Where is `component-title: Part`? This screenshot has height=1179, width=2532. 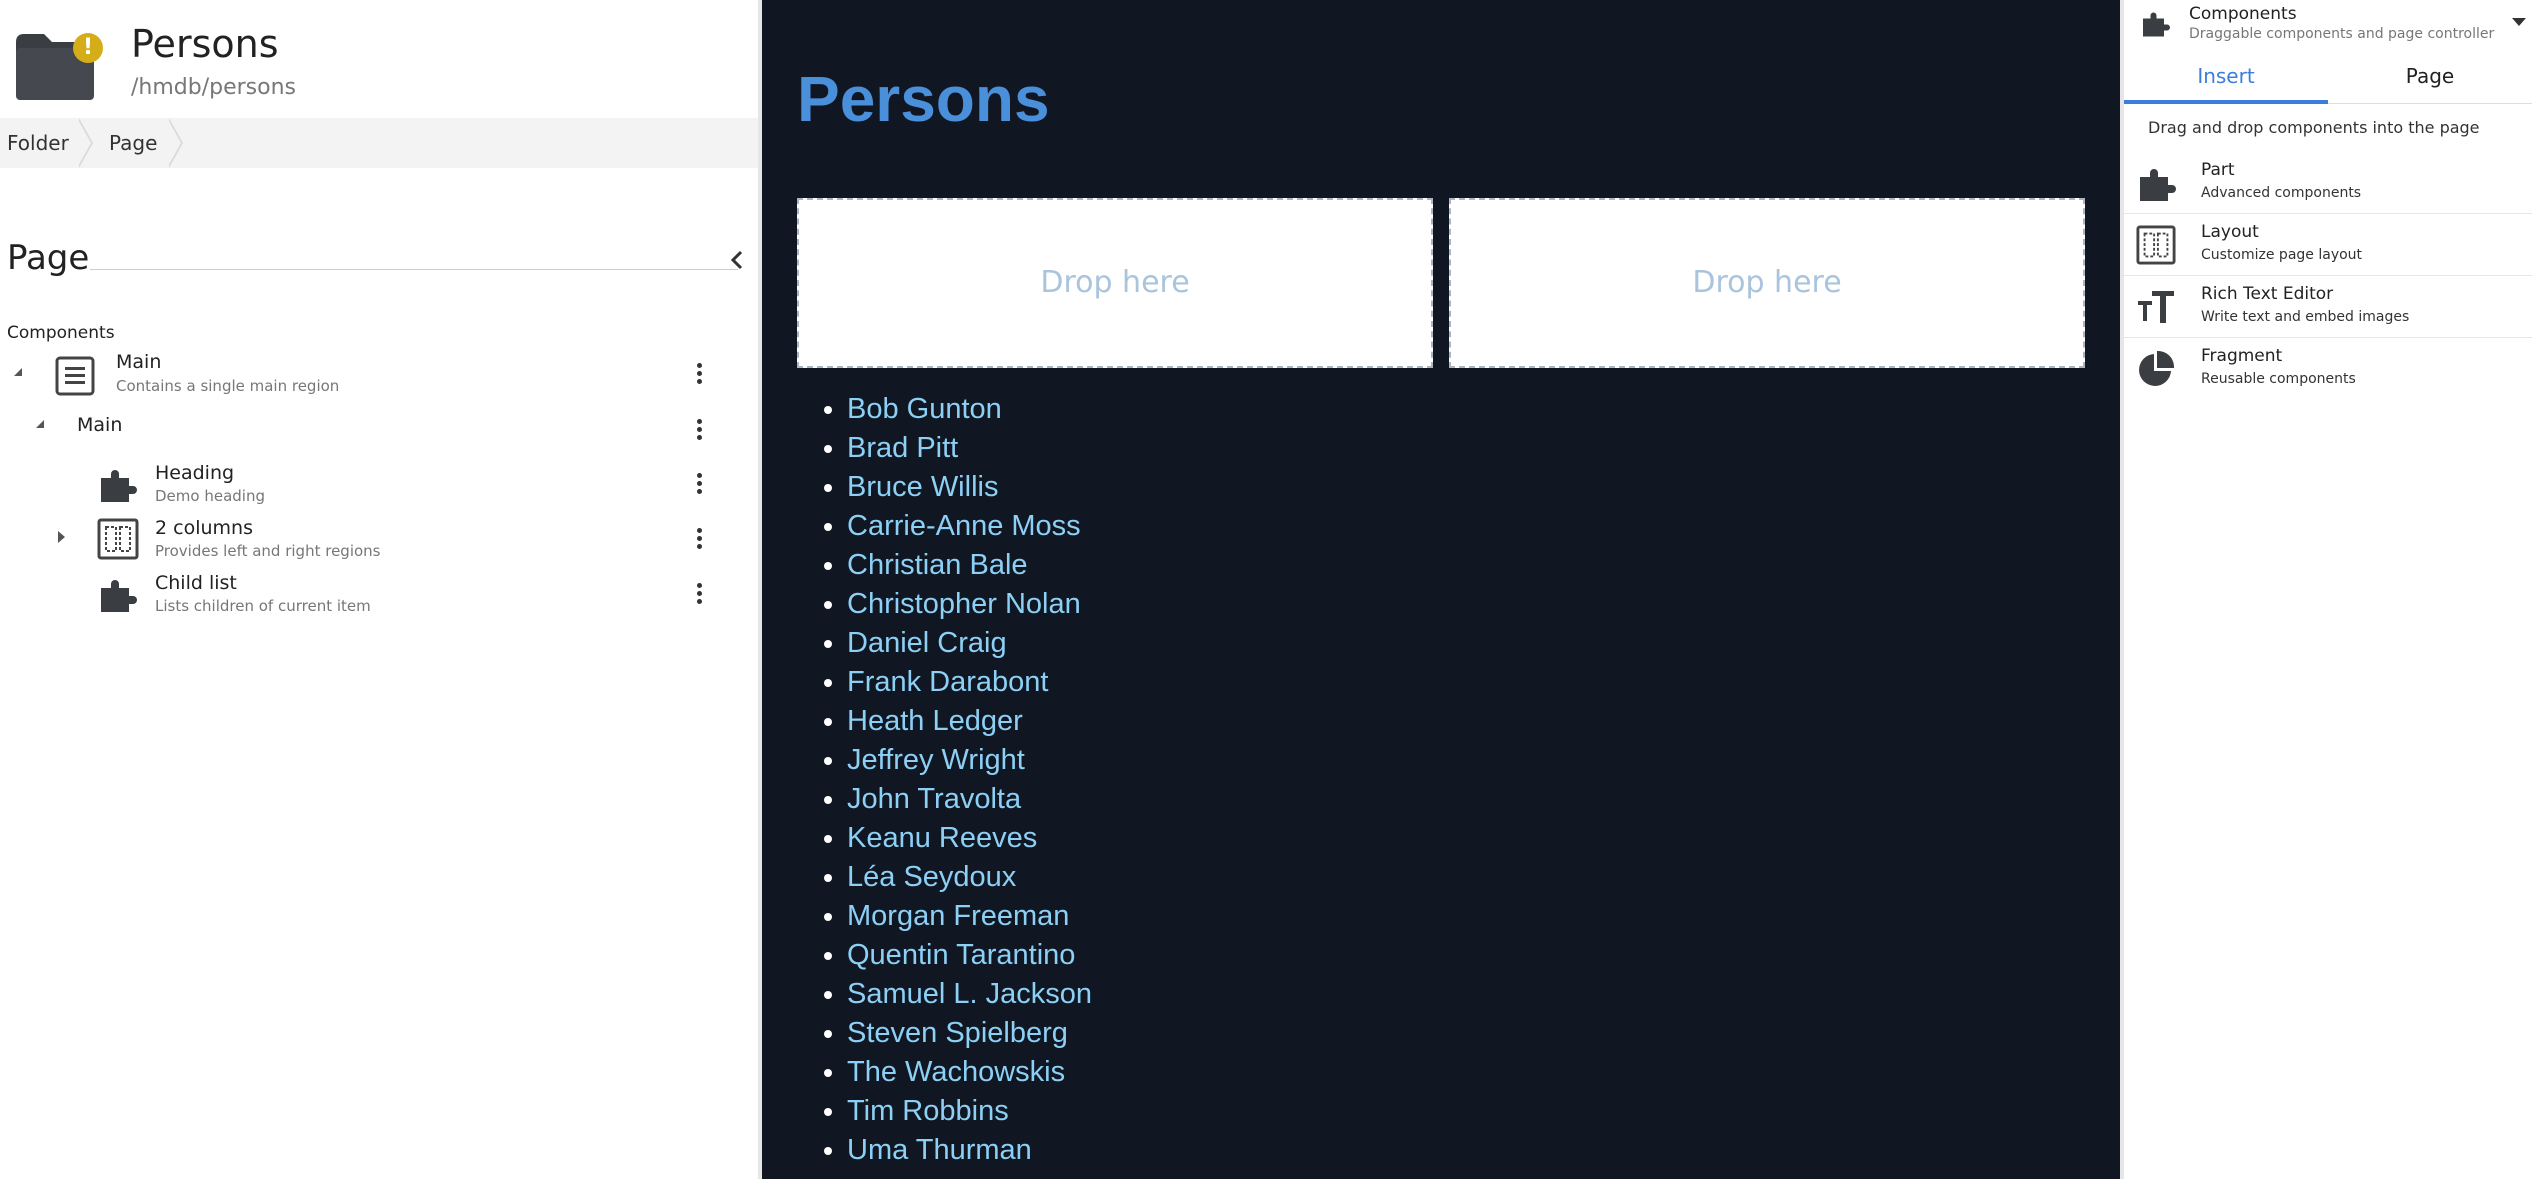
component-title: Part is located at coordinates (2218, 170).